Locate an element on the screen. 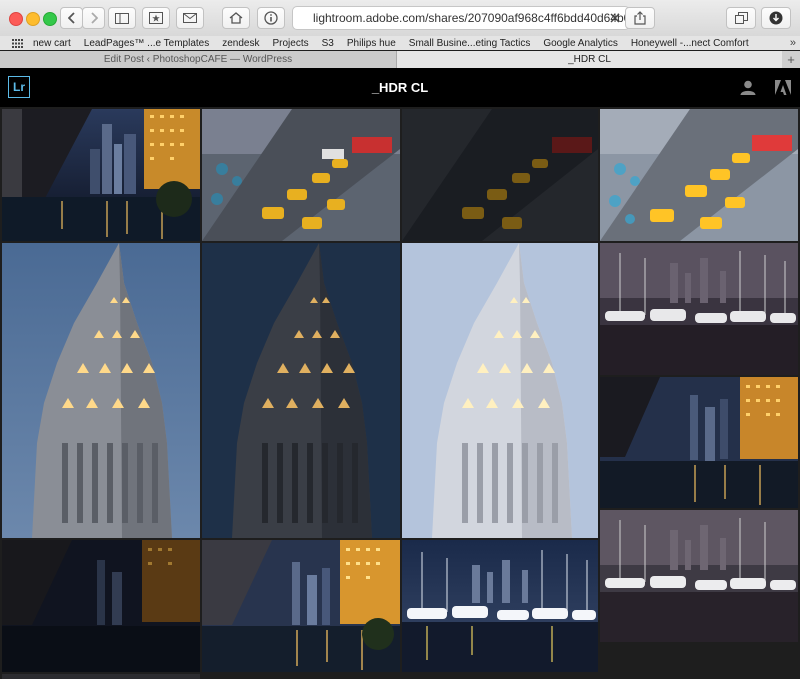  tab-wordpress: Edit Post ‹ PhotoshopCAFE — WordPress is located at coordinates (198, 59).